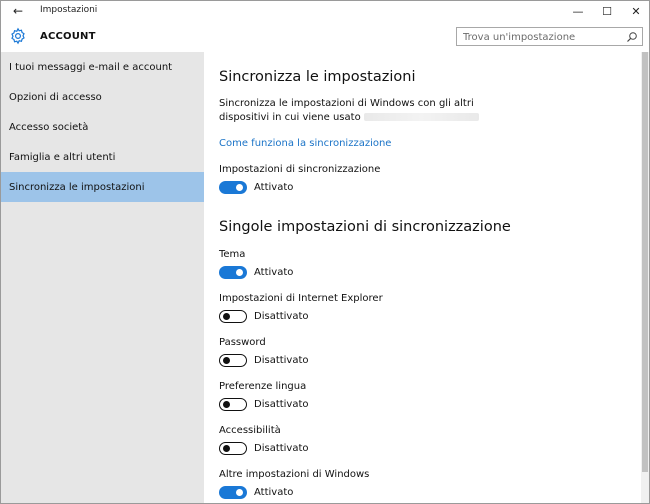 This screenshot has height=504, width=650. I want to click on sidebar-item-work-access: Accesso società, so click(102, 127).